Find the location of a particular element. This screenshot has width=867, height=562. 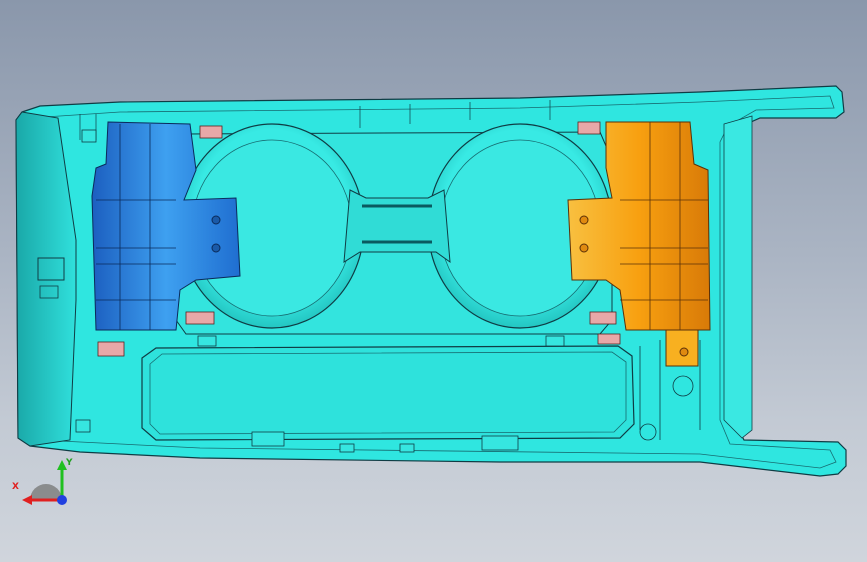

left-bracket-hole-top is located at coordinates (216, 220).